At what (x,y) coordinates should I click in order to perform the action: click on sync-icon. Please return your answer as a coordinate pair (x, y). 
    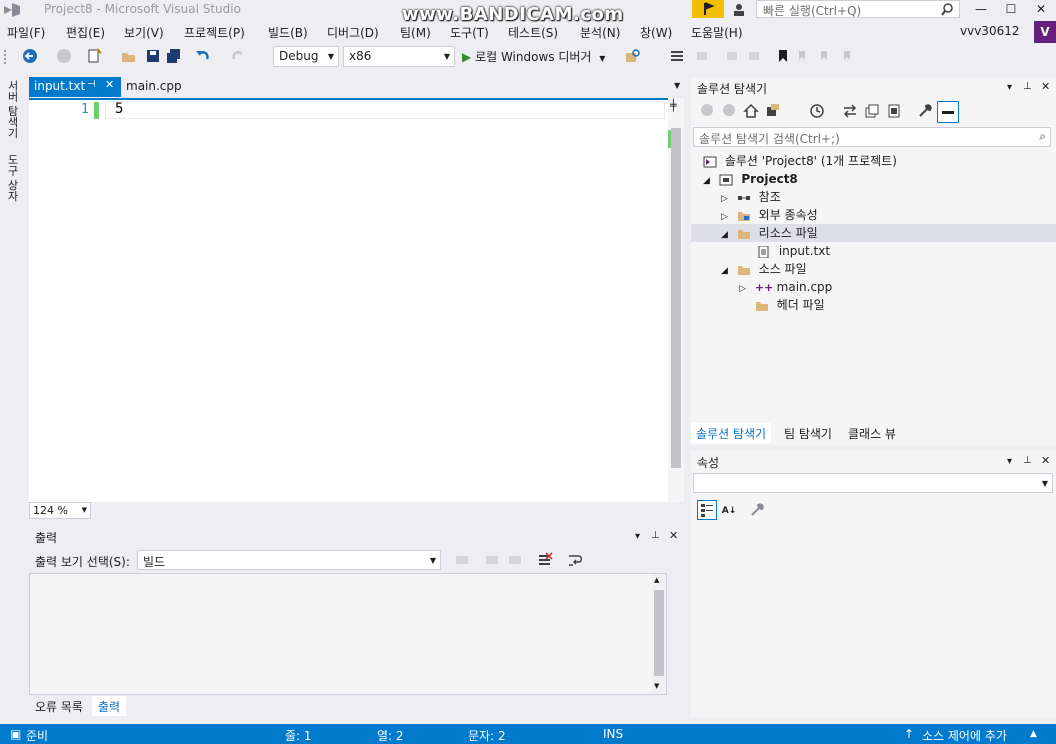
    Looking at the image, I should click on (850, 111).